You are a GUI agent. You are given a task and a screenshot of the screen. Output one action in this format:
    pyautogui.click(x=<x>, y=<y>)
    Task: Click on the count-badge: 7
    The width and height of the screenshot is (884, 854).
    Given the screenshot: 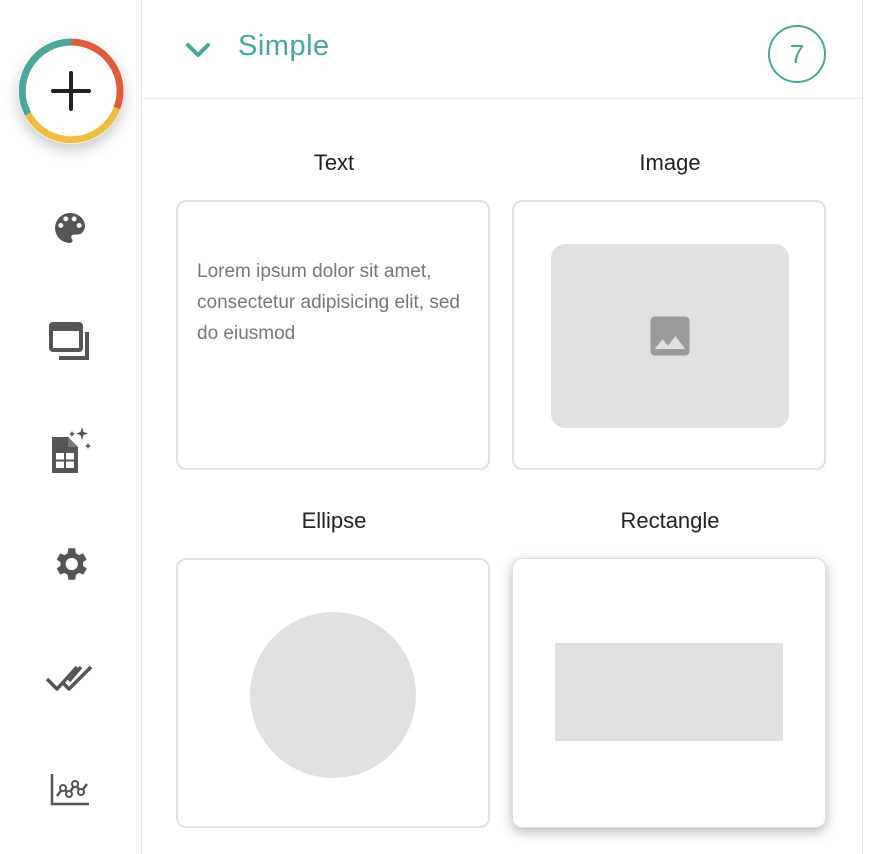 What is the action you would take?
    pyautogui.click(x=797, y=54)
    